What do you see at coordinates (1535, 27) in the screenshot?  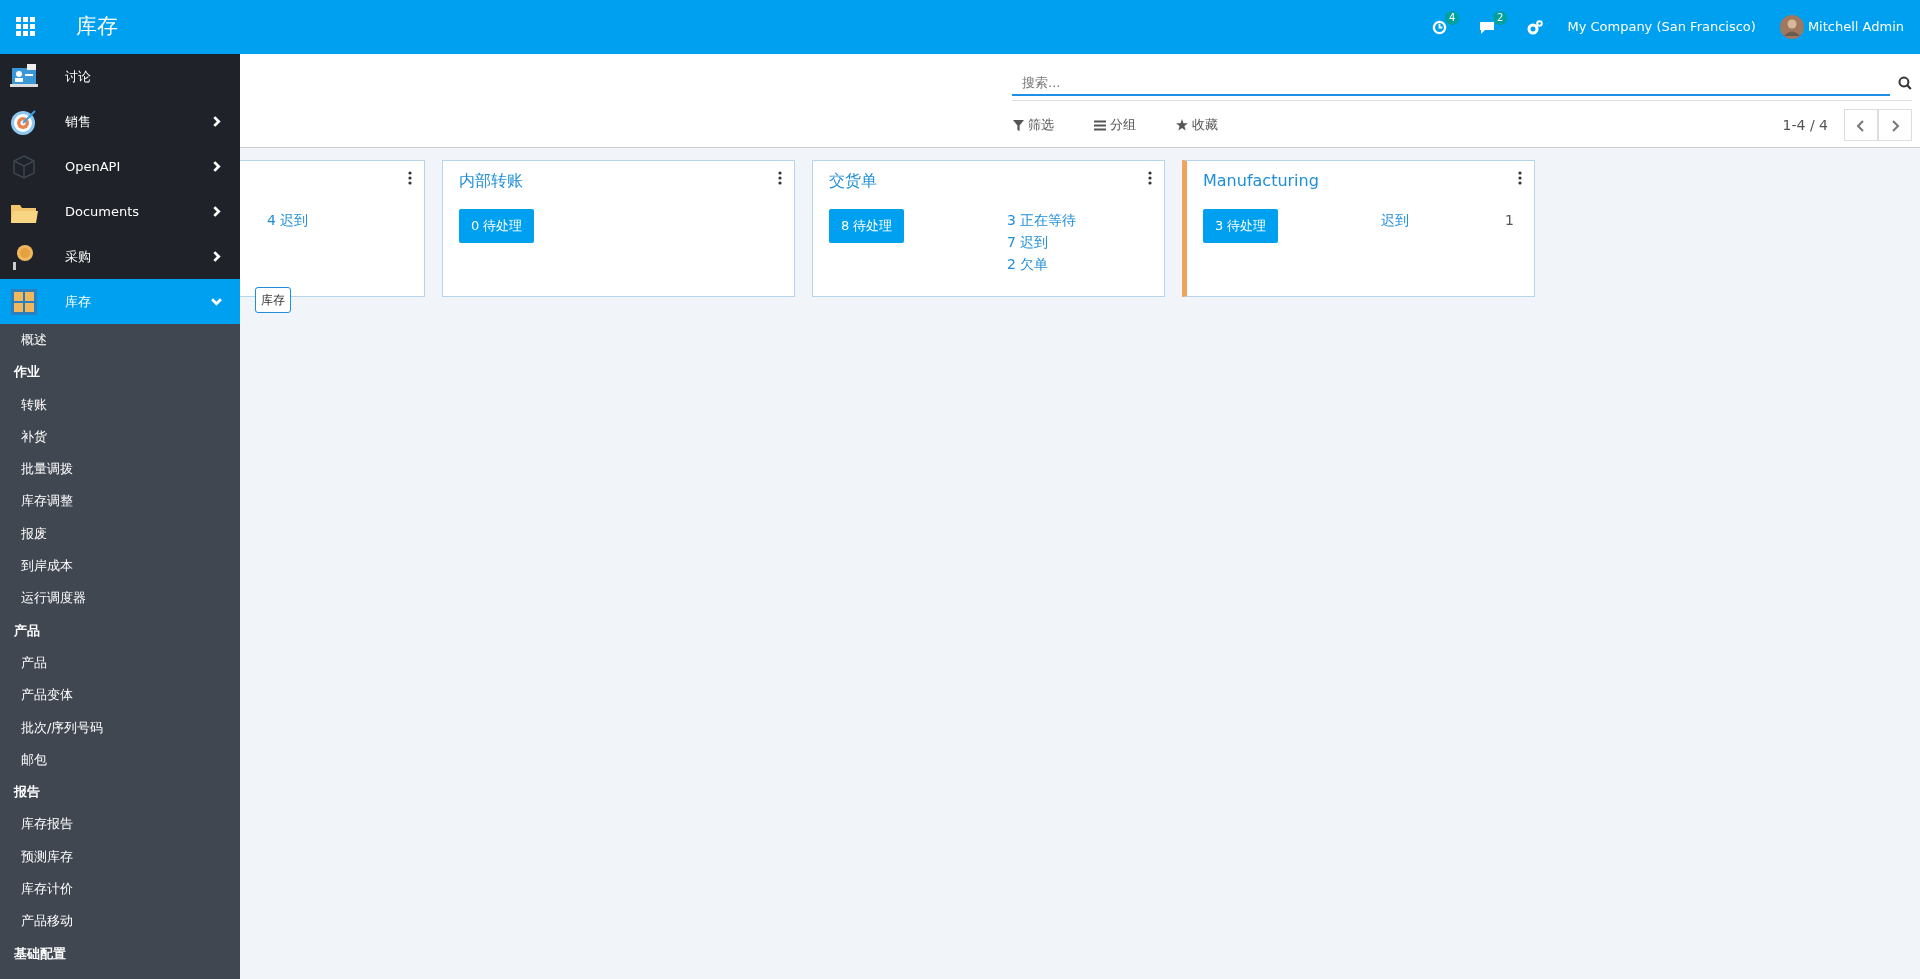 I see `settings-icon` at bounding box center [1535, 27].